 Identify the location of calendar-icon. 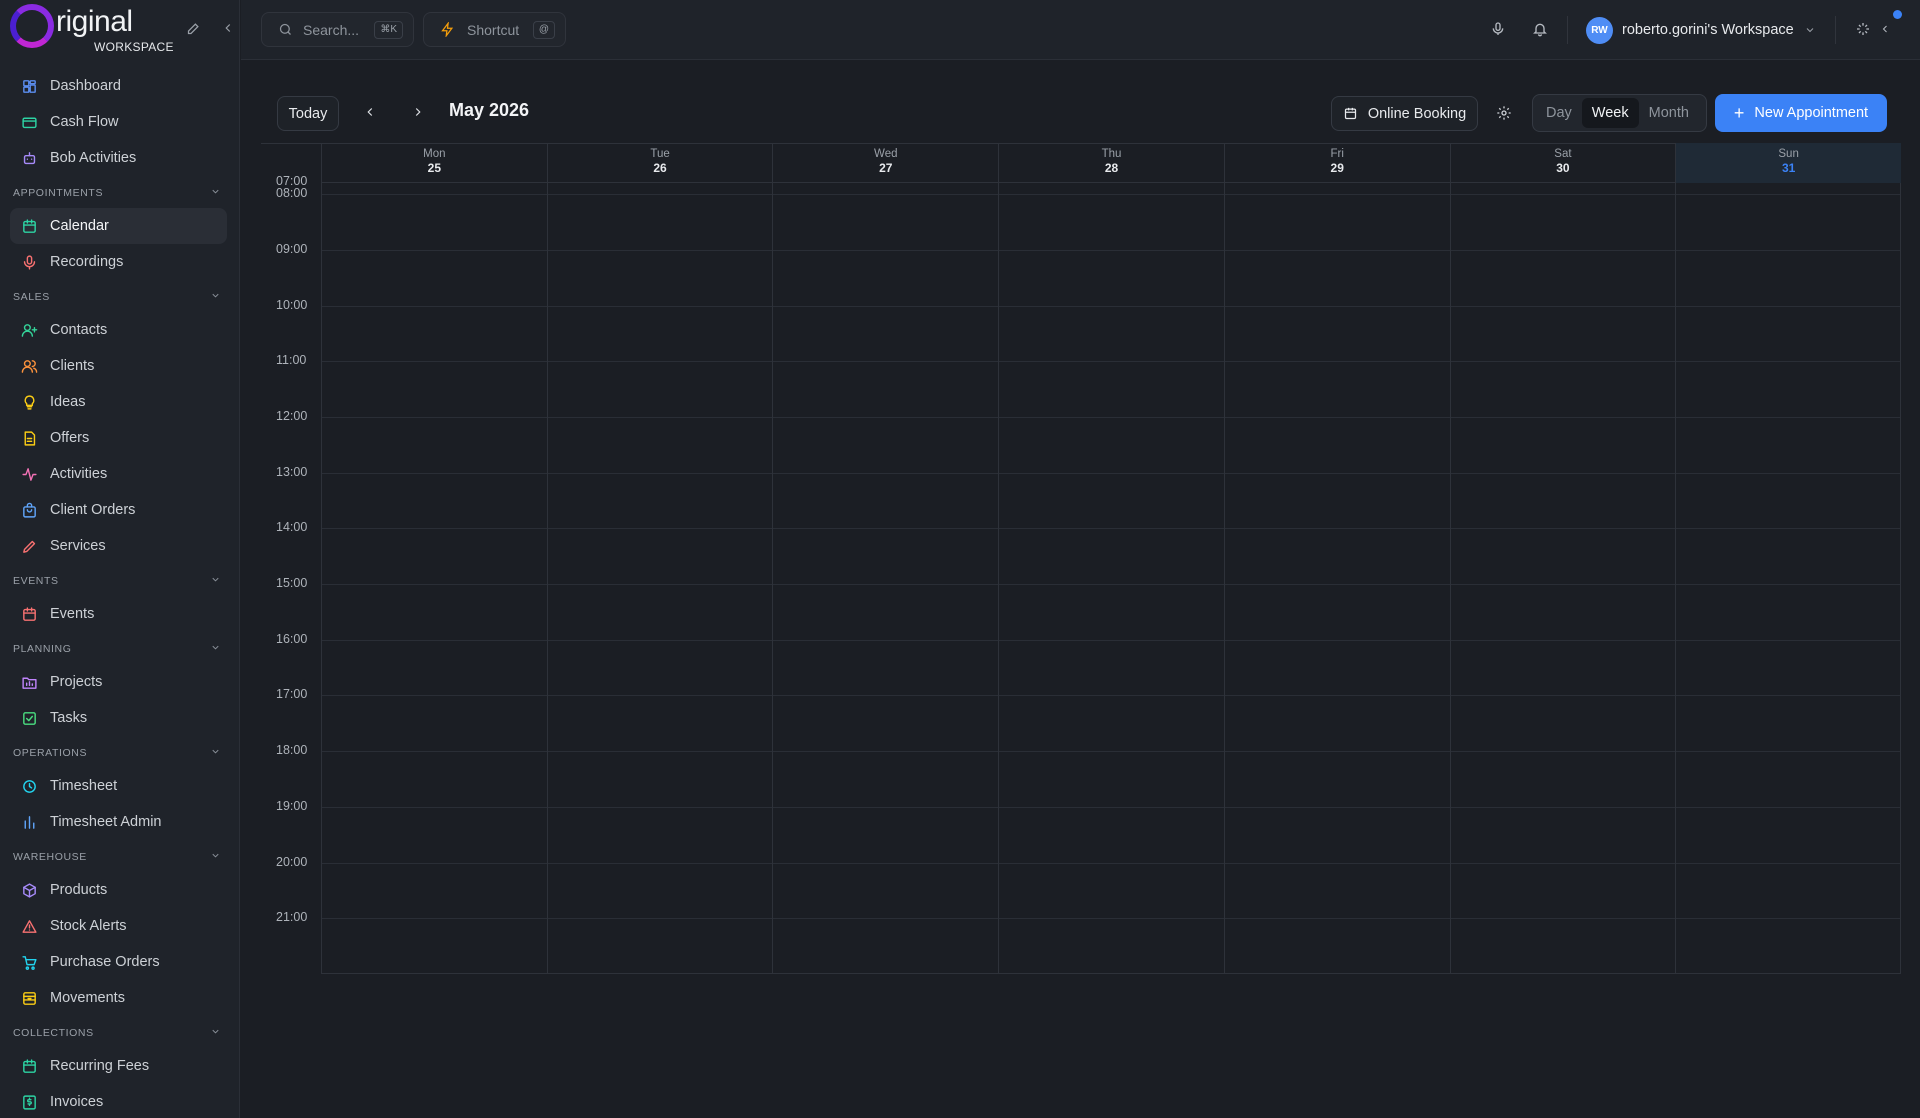
(29, 226).